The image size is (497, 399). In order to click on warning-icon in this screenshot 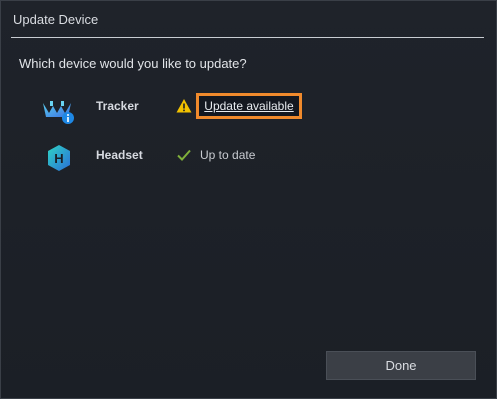, I will do `click(184, 106)`.